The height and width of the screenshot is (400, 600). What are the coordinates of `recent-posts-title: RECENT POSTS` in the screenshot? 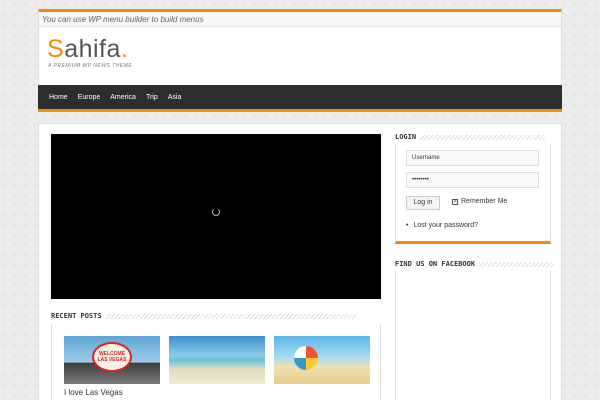 It's located at (76, 316).